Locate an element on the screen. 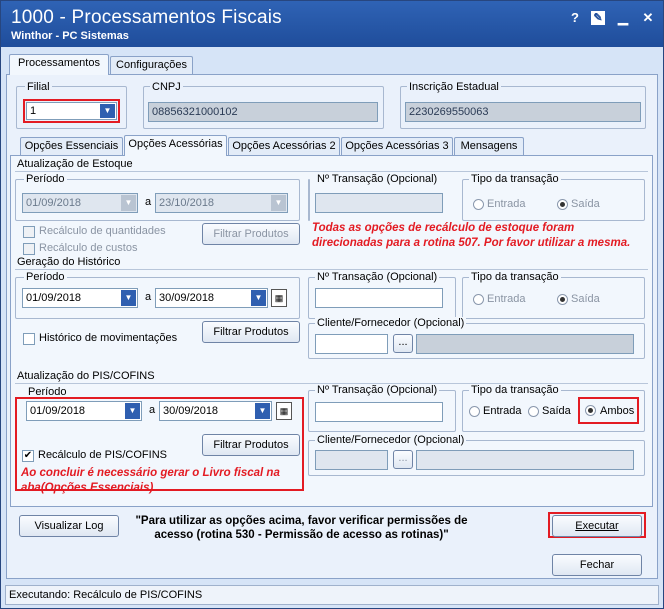  visualizar-log-button: Visualizar Log is located at coordinates (69, 526).